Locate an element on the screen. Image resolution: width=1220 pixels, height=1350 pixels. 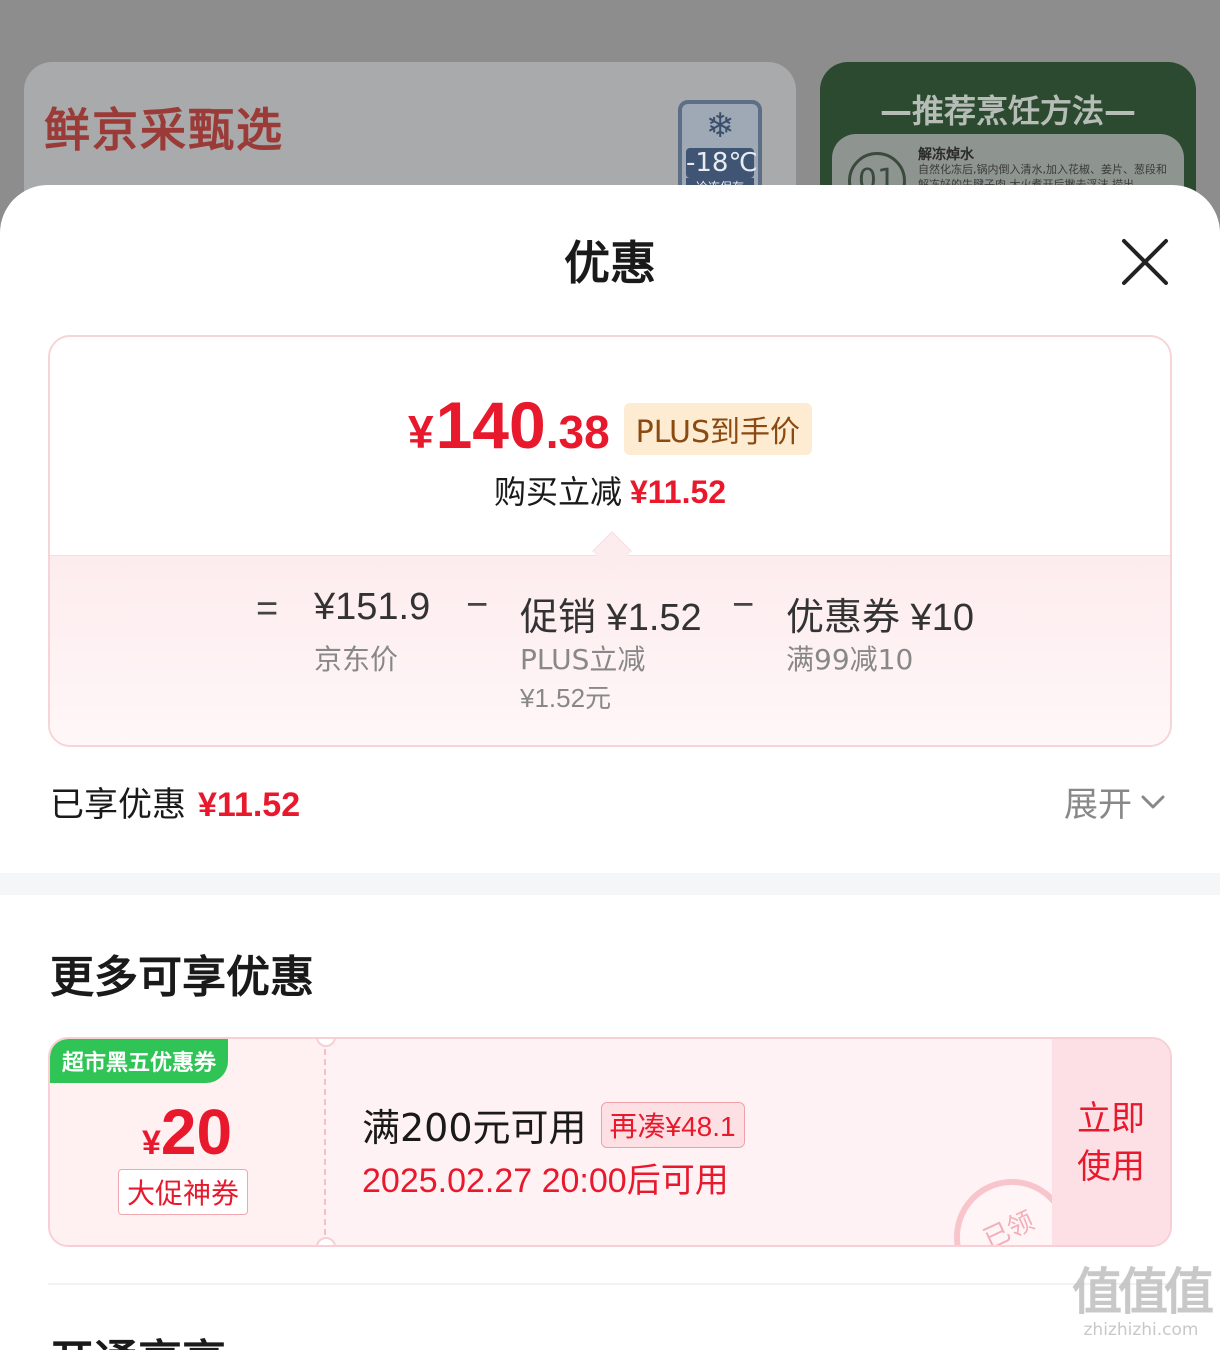
enjoyed-discount: 已享优惠 ¥11.52 is located at coordinates (175, 801).